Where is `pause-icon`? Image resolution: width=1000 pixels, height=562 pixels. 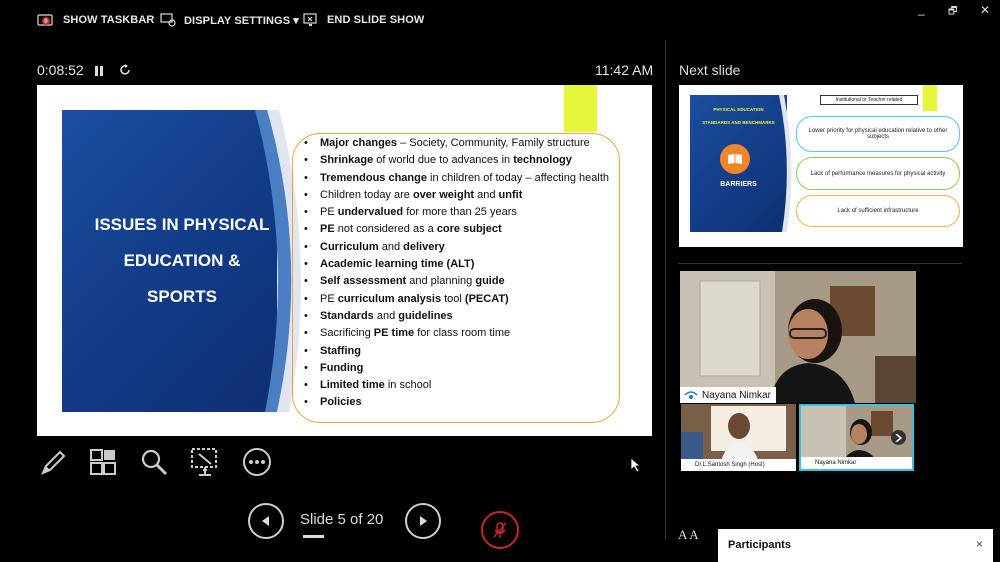 pause-icon is located at coordinates (99, 71).